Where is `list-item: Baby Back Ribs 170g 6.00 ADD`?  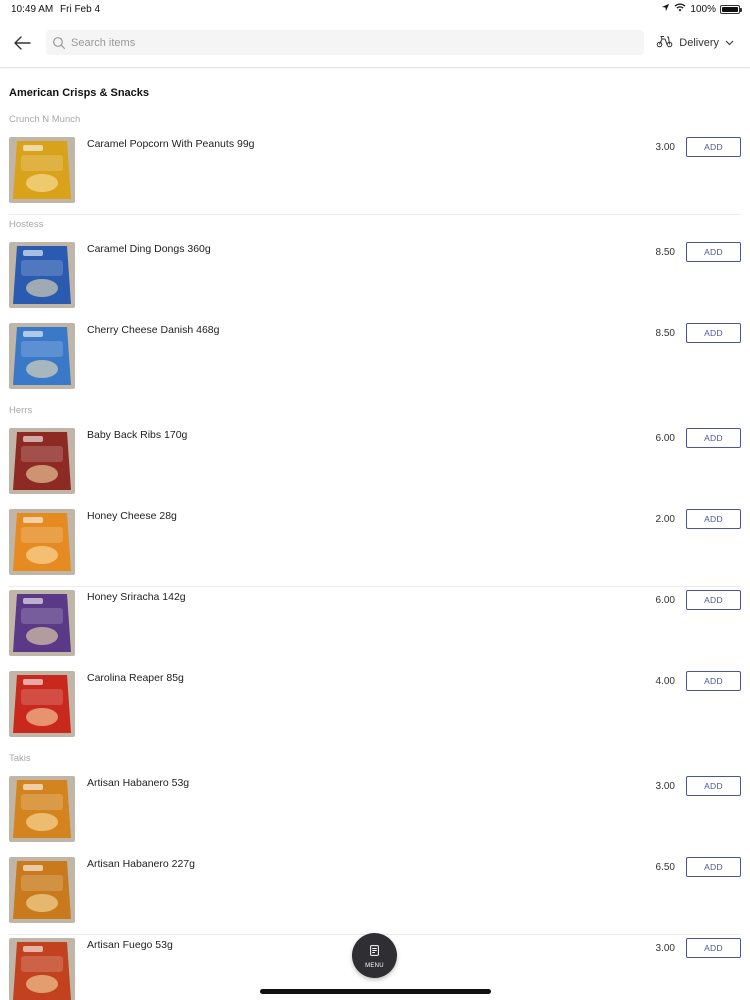
list-item: Baby Back Ribs 170g 6.00 ADD is located at coordinates (375, 468).